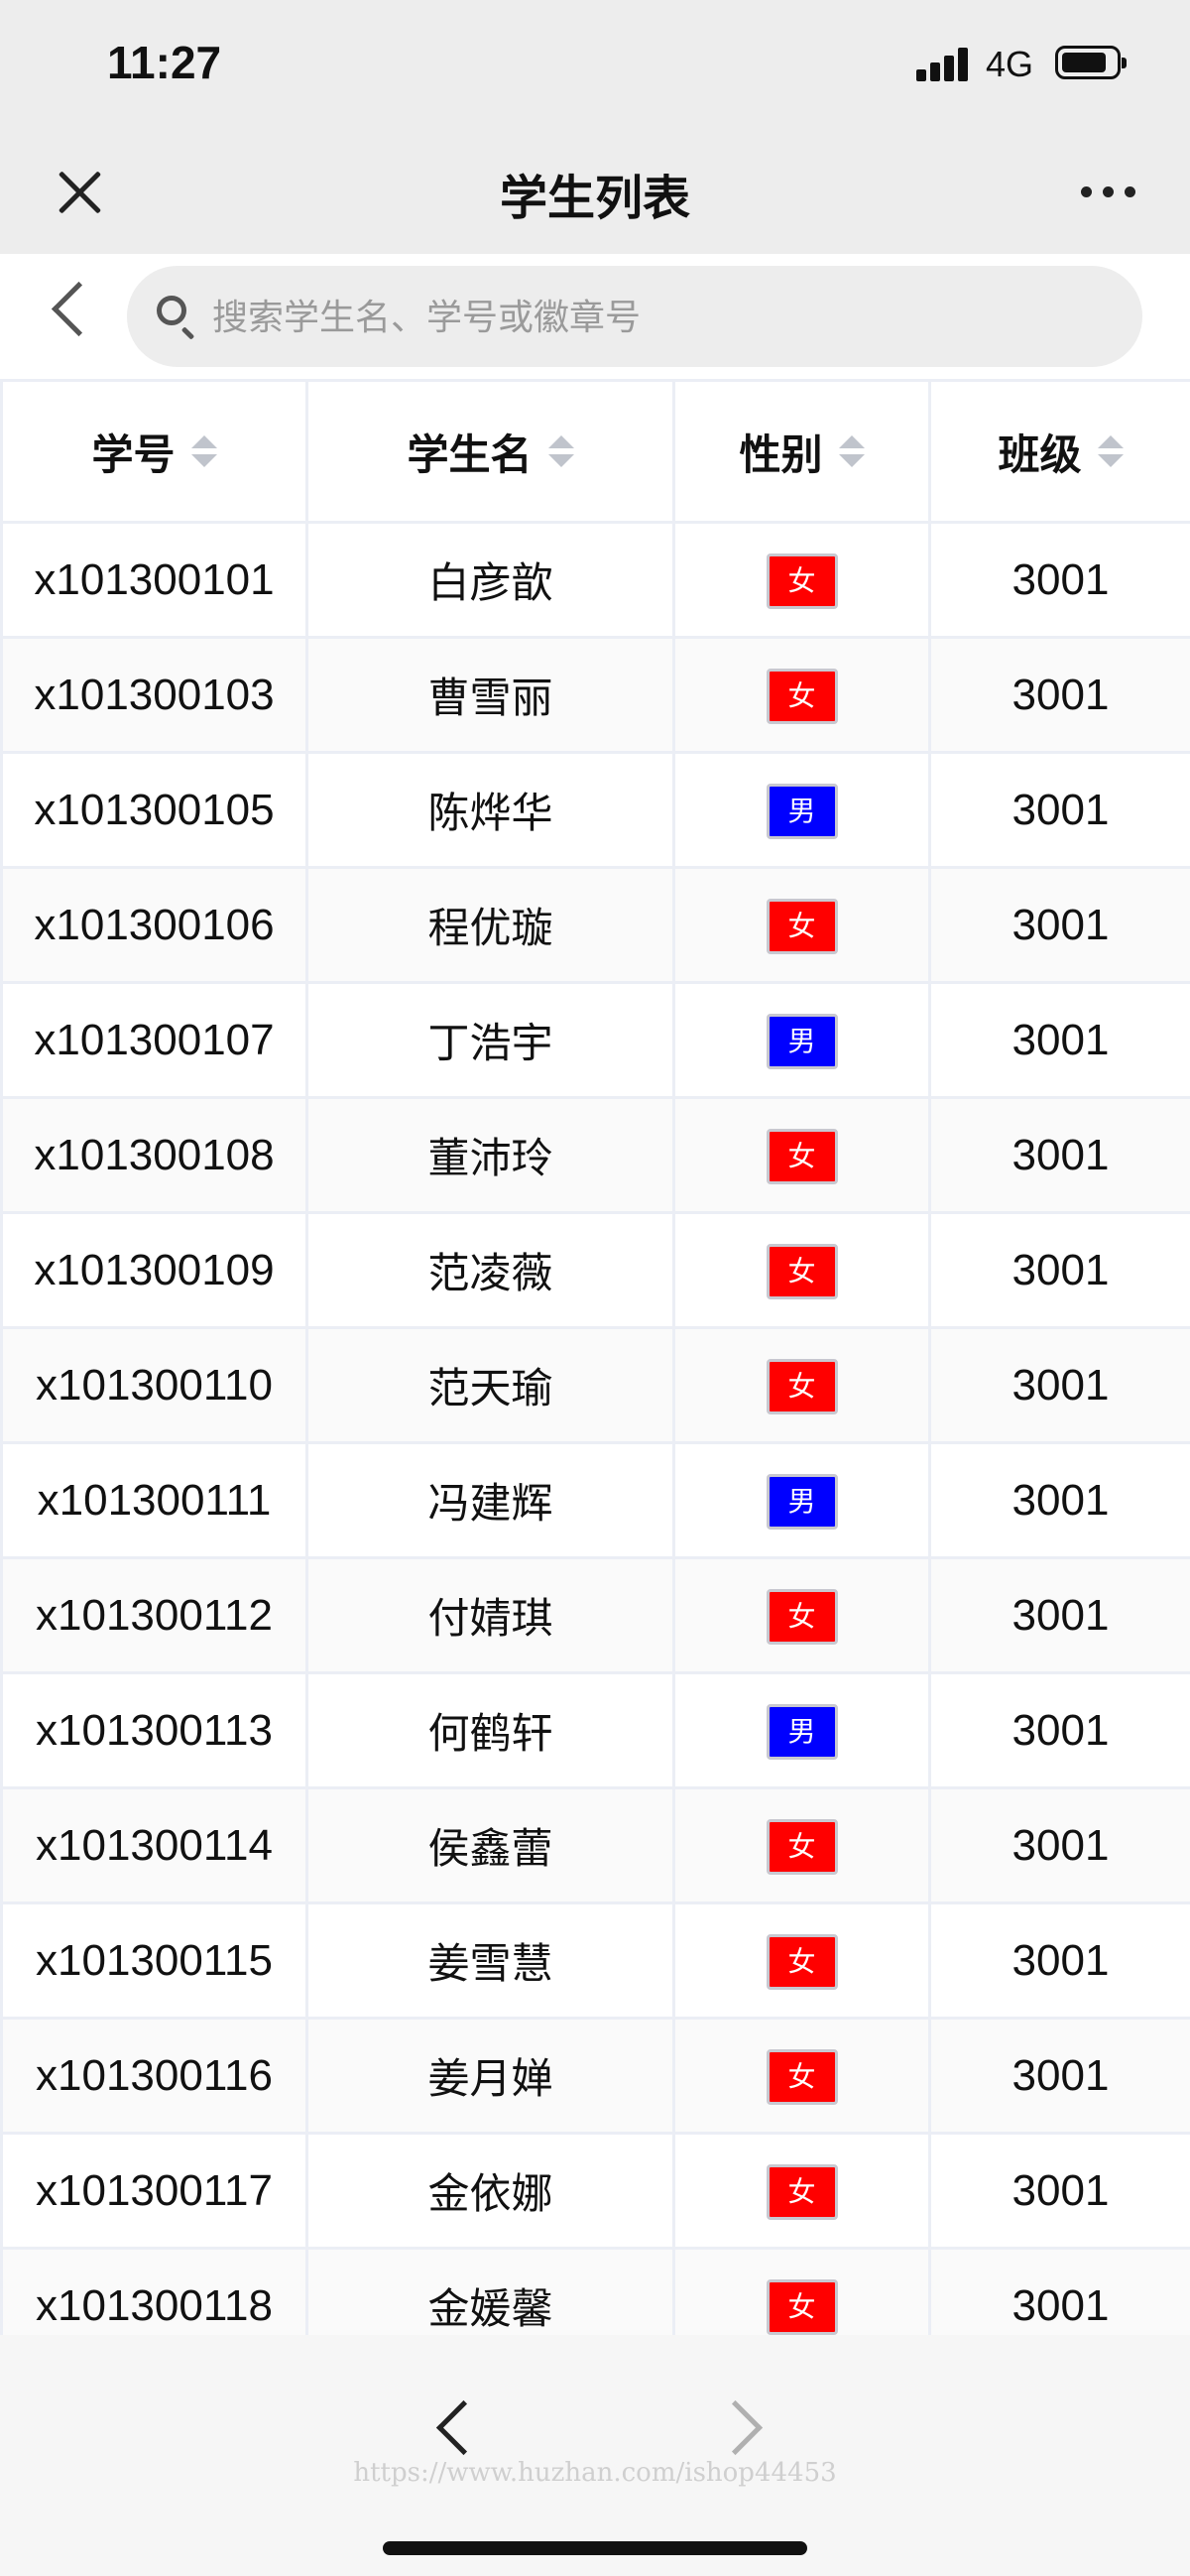  What do you see at coordinates (154, 695) in the screenshot?
I see `student-id-cell: x101300103` at bounding box center [154, 695].